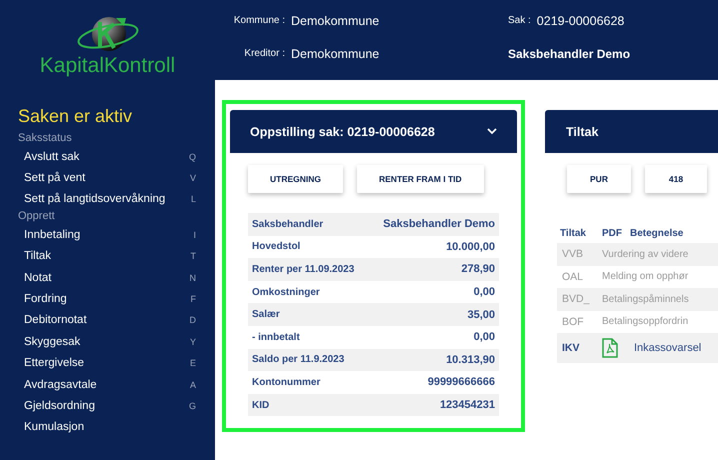  Describe the element at coordinates (37, 216) in the screenshot. I see `section-title: Opprett` at that location.